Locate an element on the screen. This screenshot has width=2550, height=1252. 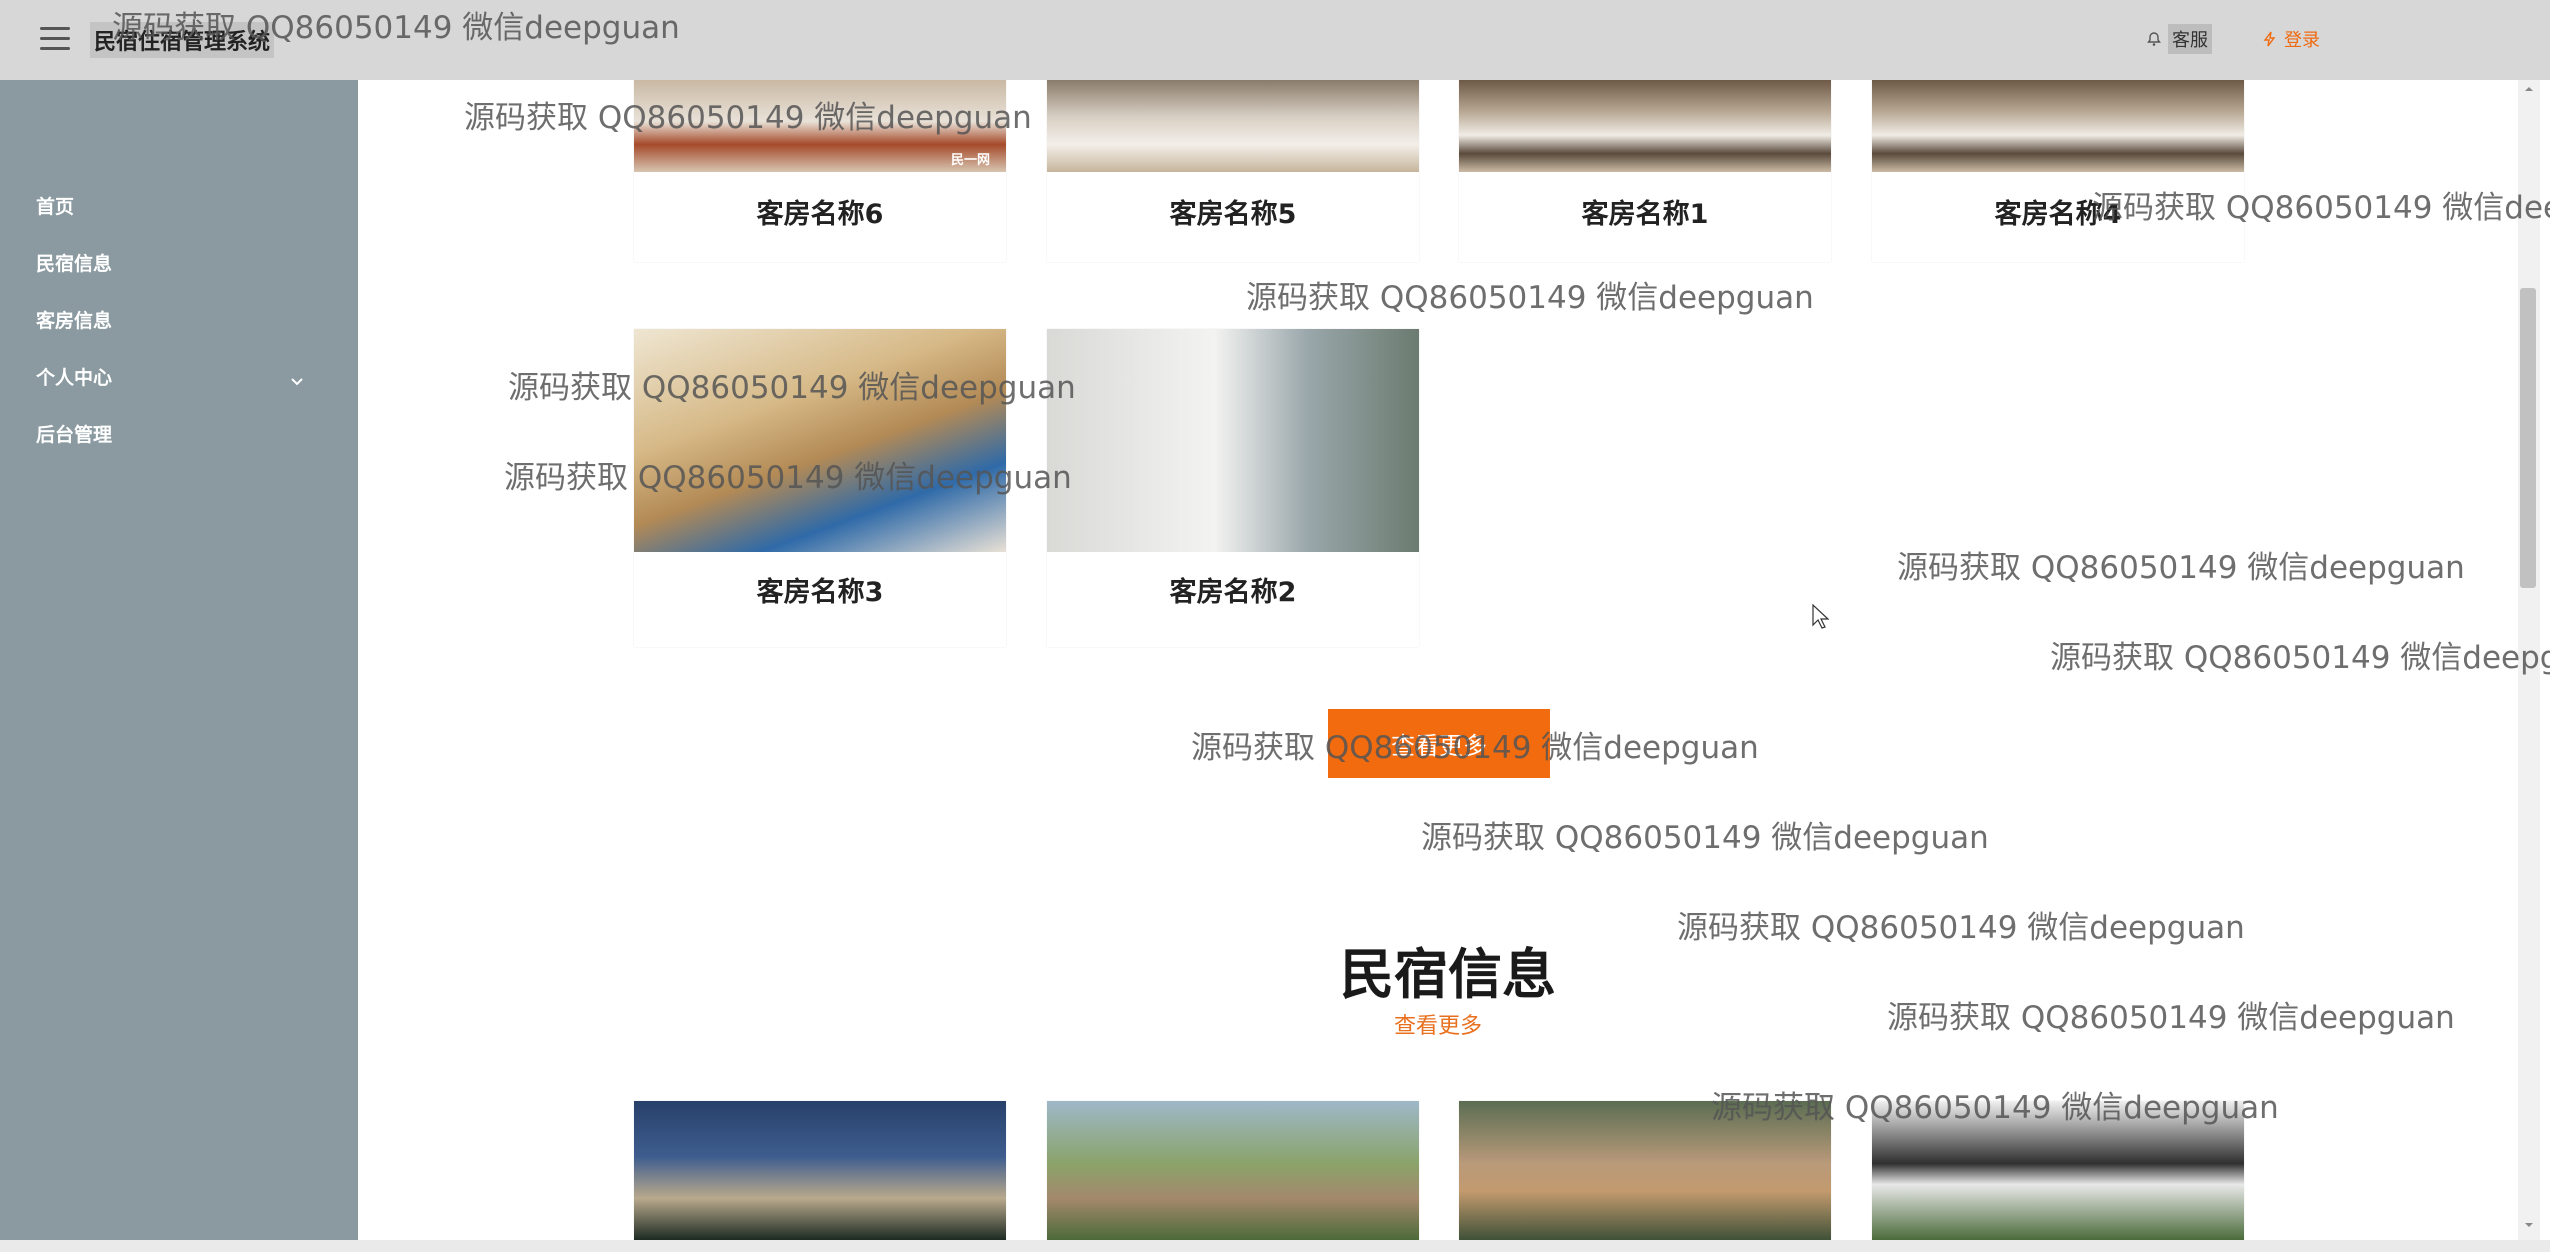
room-card: 客房名称4 is located at coordinates (2058, 171).